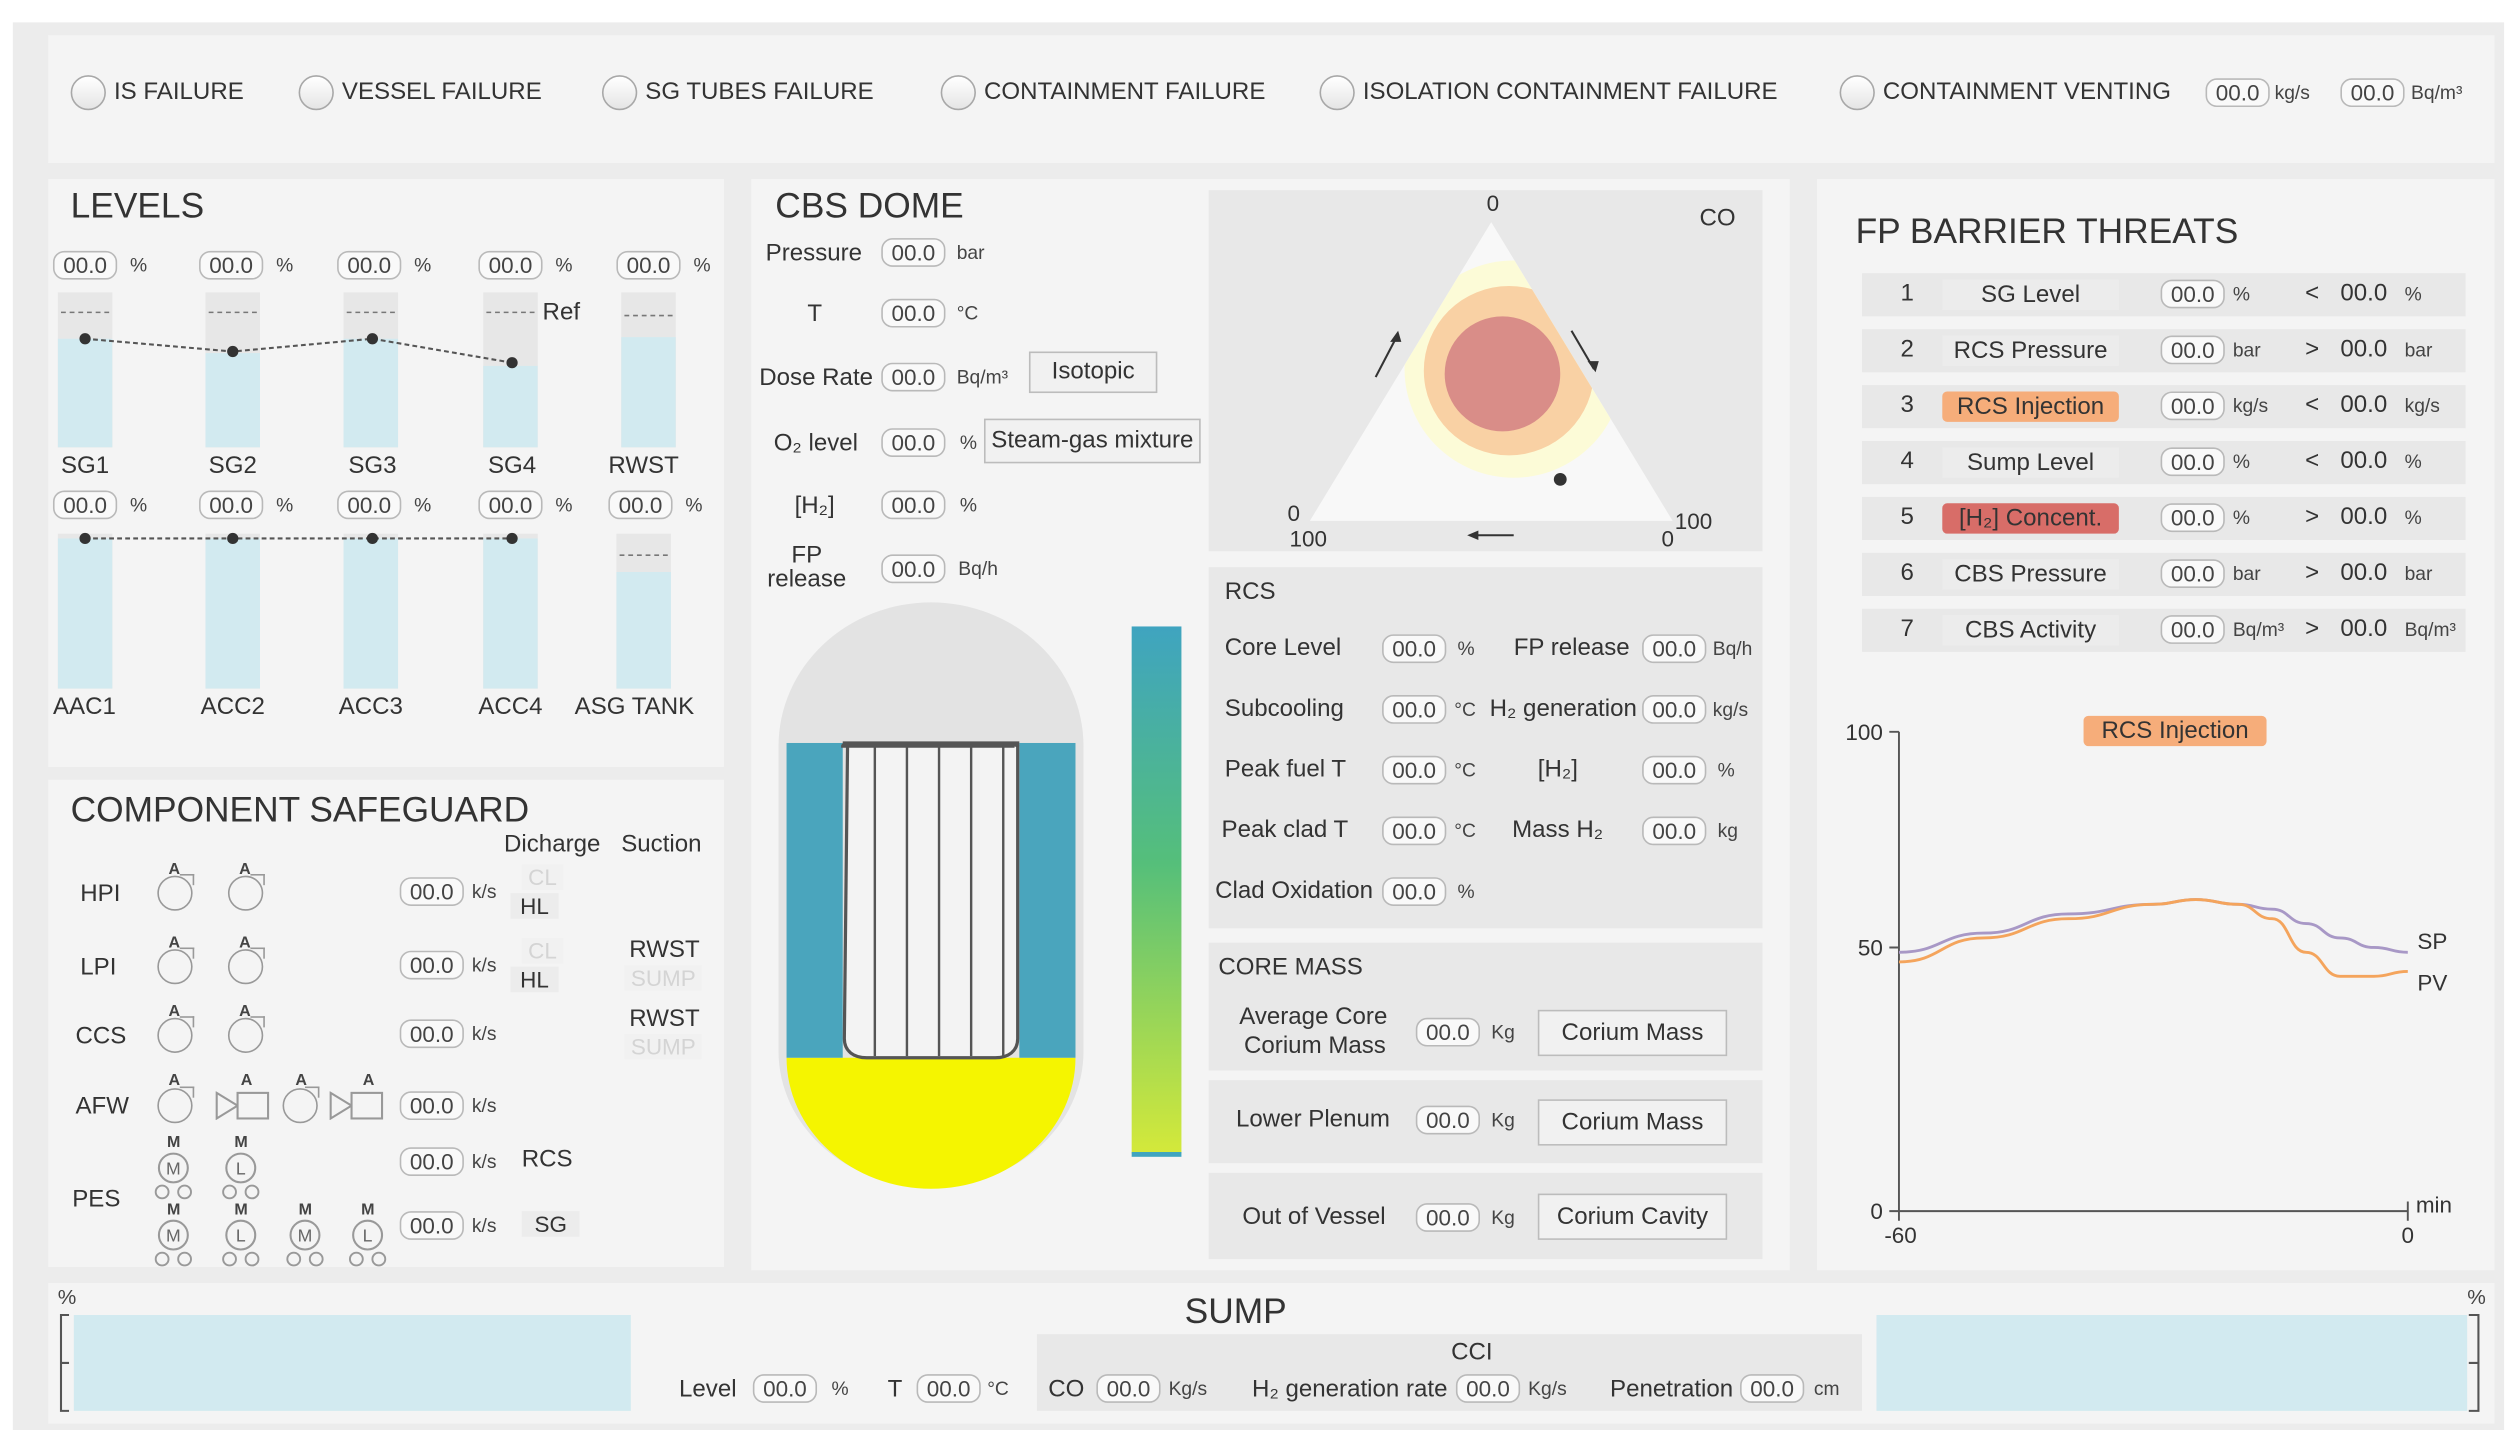 Image resolution: width=2517 pixels, height=1430 pixels. Describe the element at coordinates (913, 252) in the screenshot. I see `cbs-pressure-value: 00.0` at that location.